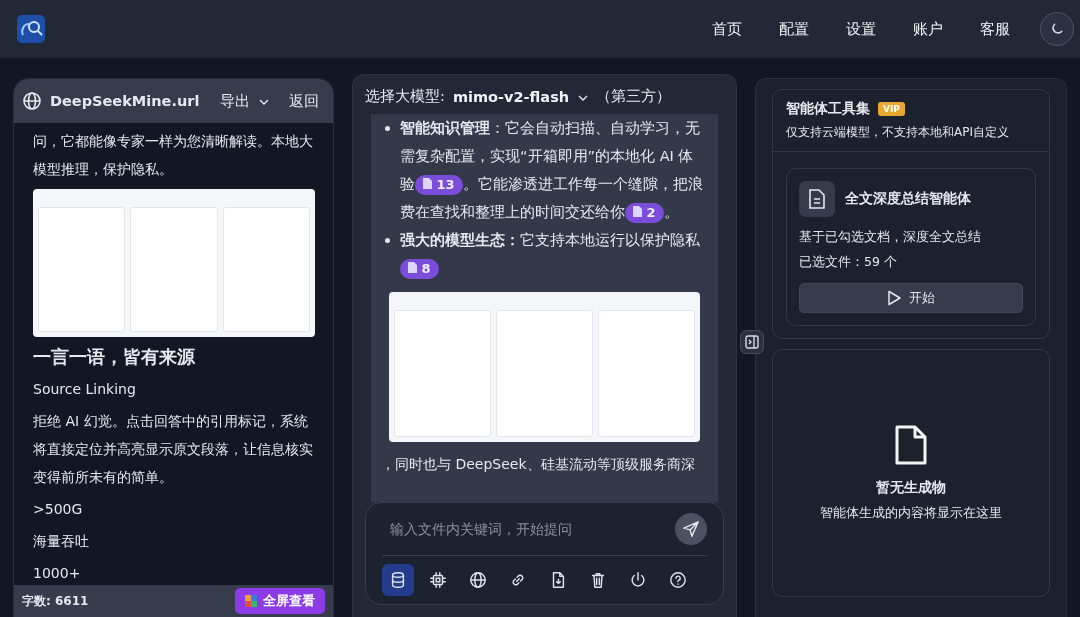 This screenshot has height=617, width=1080. What do you see at coordinates (726, 29) in the screenshot?
I see `nav-link: 首页` at bounding box center [726, 29].